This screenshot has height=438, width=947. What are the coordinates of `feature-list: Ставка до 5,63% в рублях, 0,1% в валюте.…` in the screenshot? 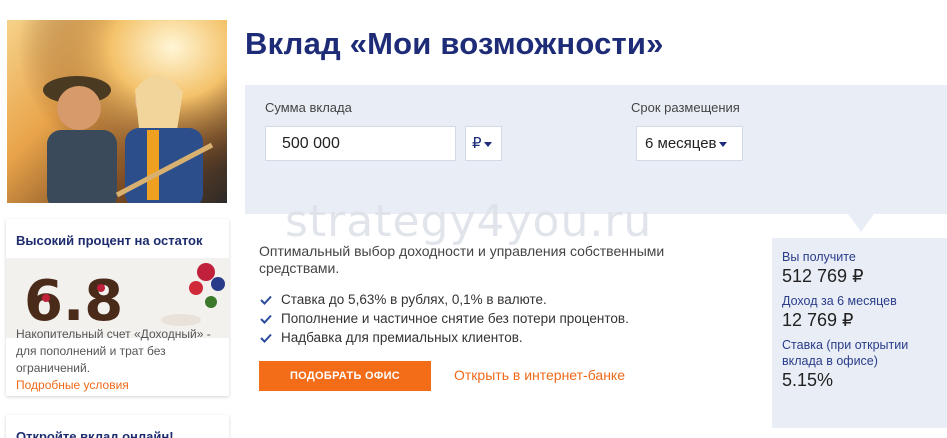 It's located at (444, 318).